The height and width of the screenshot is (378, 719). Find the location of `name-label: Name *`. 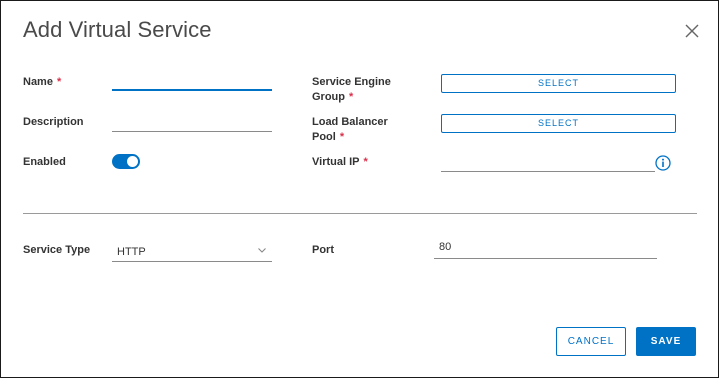

name-label: Name * is located at coordinates (42, 82).